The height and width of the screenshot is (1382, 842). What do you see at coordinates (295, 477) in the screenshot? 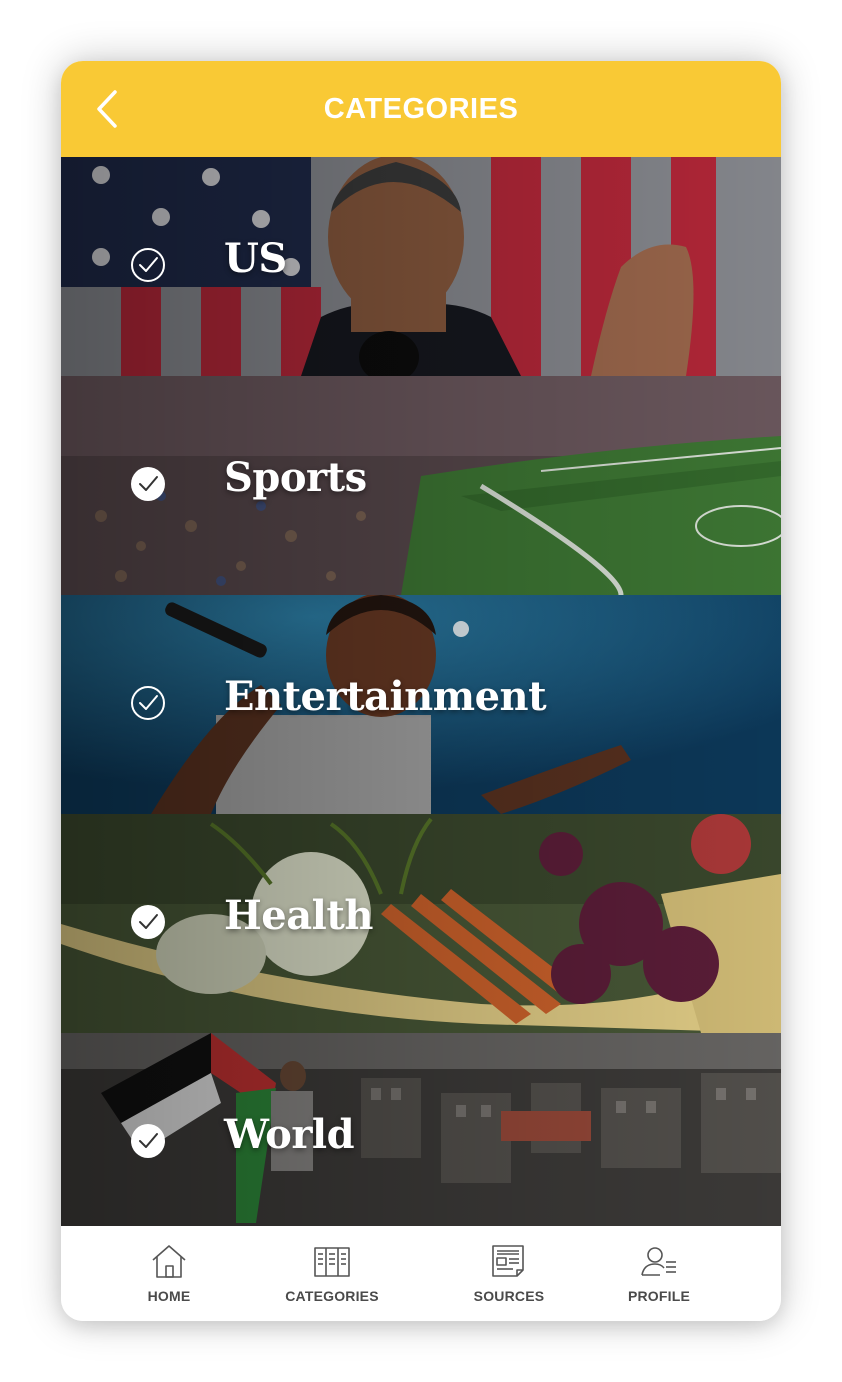
I see `category-label: Sports` at bounding box center [295, 477].